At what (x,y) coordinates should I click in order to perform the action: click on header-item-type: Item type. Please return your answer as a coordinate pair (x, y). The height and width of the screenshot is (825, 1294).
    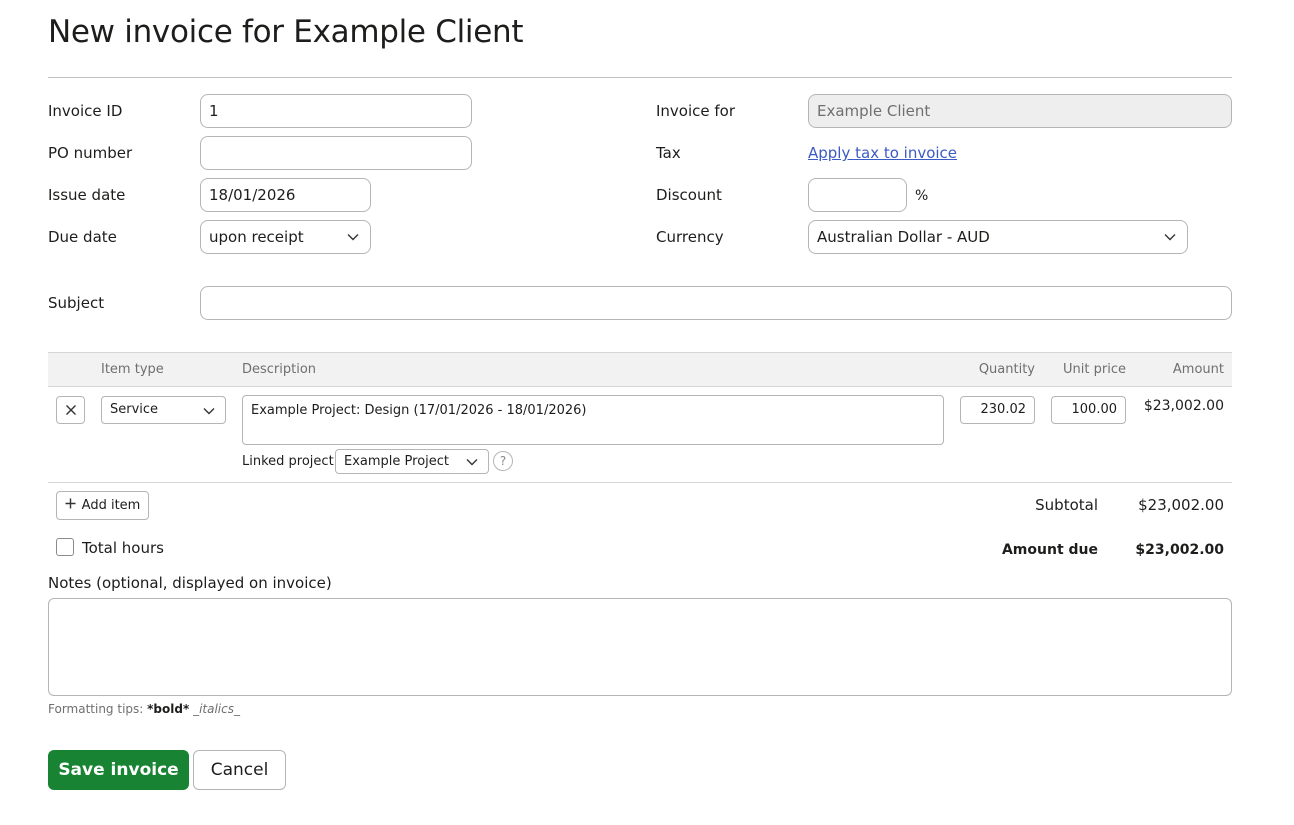
    Looking at the image, I should click on (132, 369).